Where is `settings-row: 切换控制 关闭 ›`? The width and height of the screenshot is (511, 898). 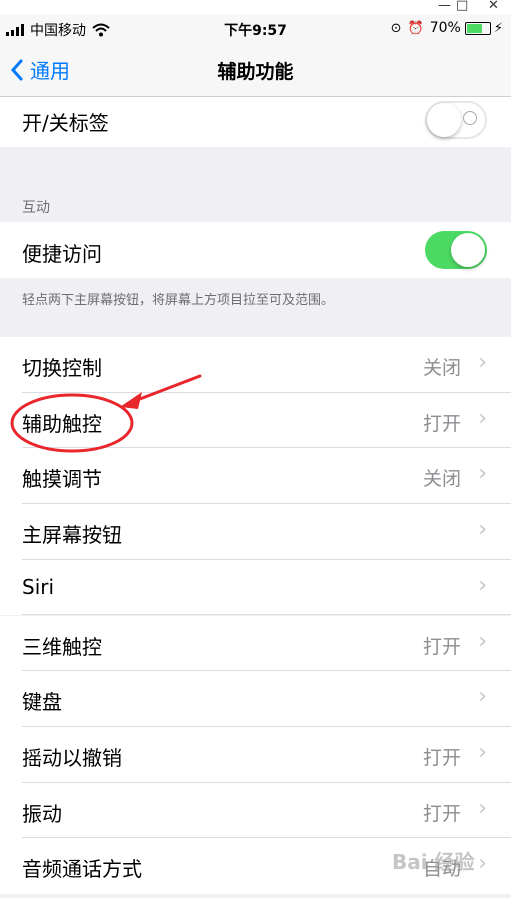
settings-row: 切换控制 关闭 › is located at coordinates (255, 365).